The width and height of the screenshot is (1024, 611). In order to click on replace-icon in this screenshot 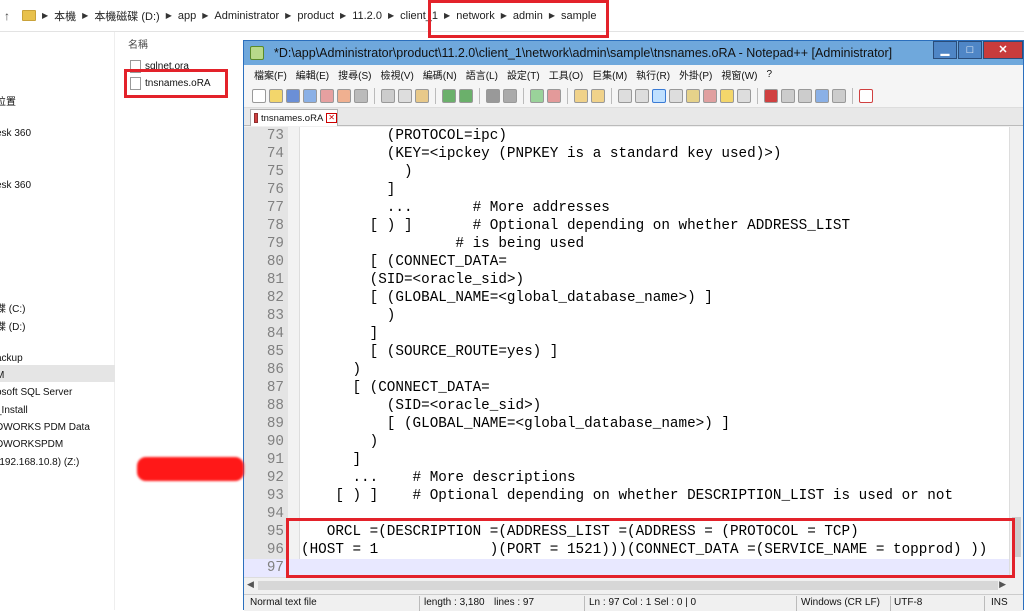, I will do `click(510, 95)`.